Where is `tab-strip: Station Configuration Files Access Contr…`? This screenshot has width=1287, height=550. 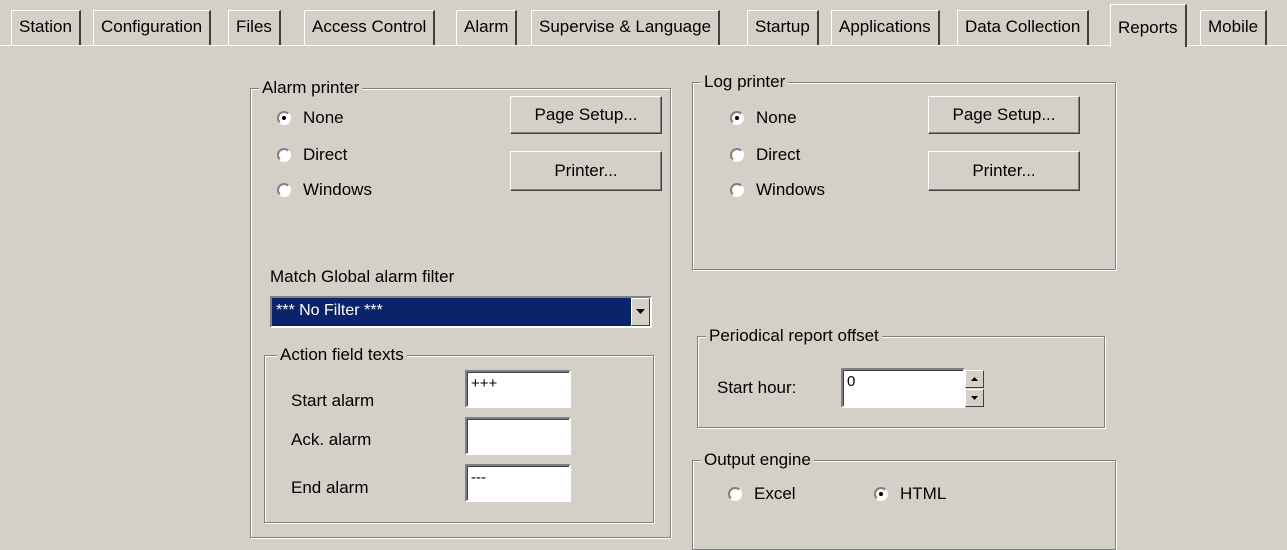 tab-strip: Station Configuration Files Access Contr… is located at coordinates (643, 23).